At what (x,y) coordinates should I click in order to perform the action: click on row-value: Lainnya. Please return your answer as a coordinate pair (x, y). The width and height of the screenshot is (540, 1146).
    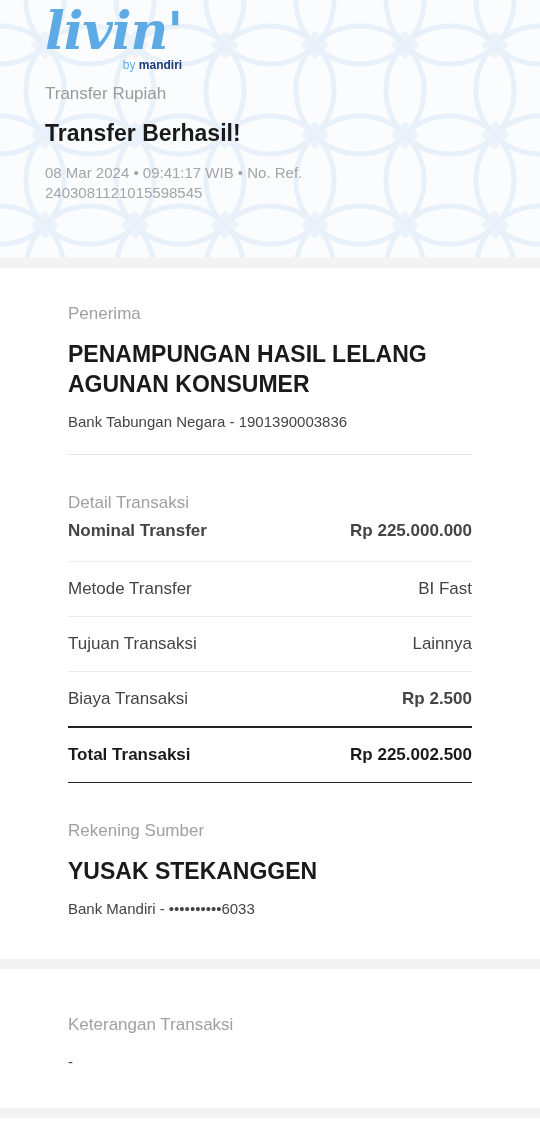
    Looking at the image, I should click on (442, 644).